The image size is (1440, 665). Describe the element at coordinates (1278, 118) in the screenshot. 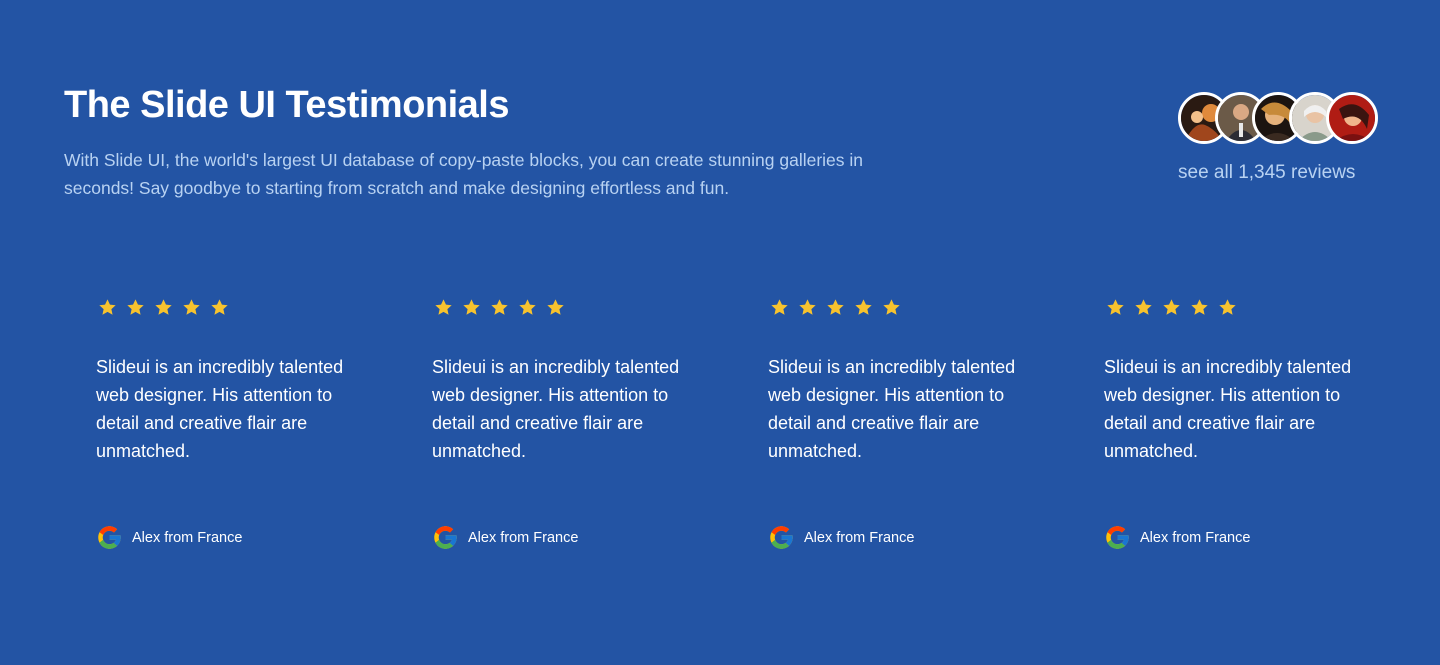

I see `reviewer-avatars` at that location.